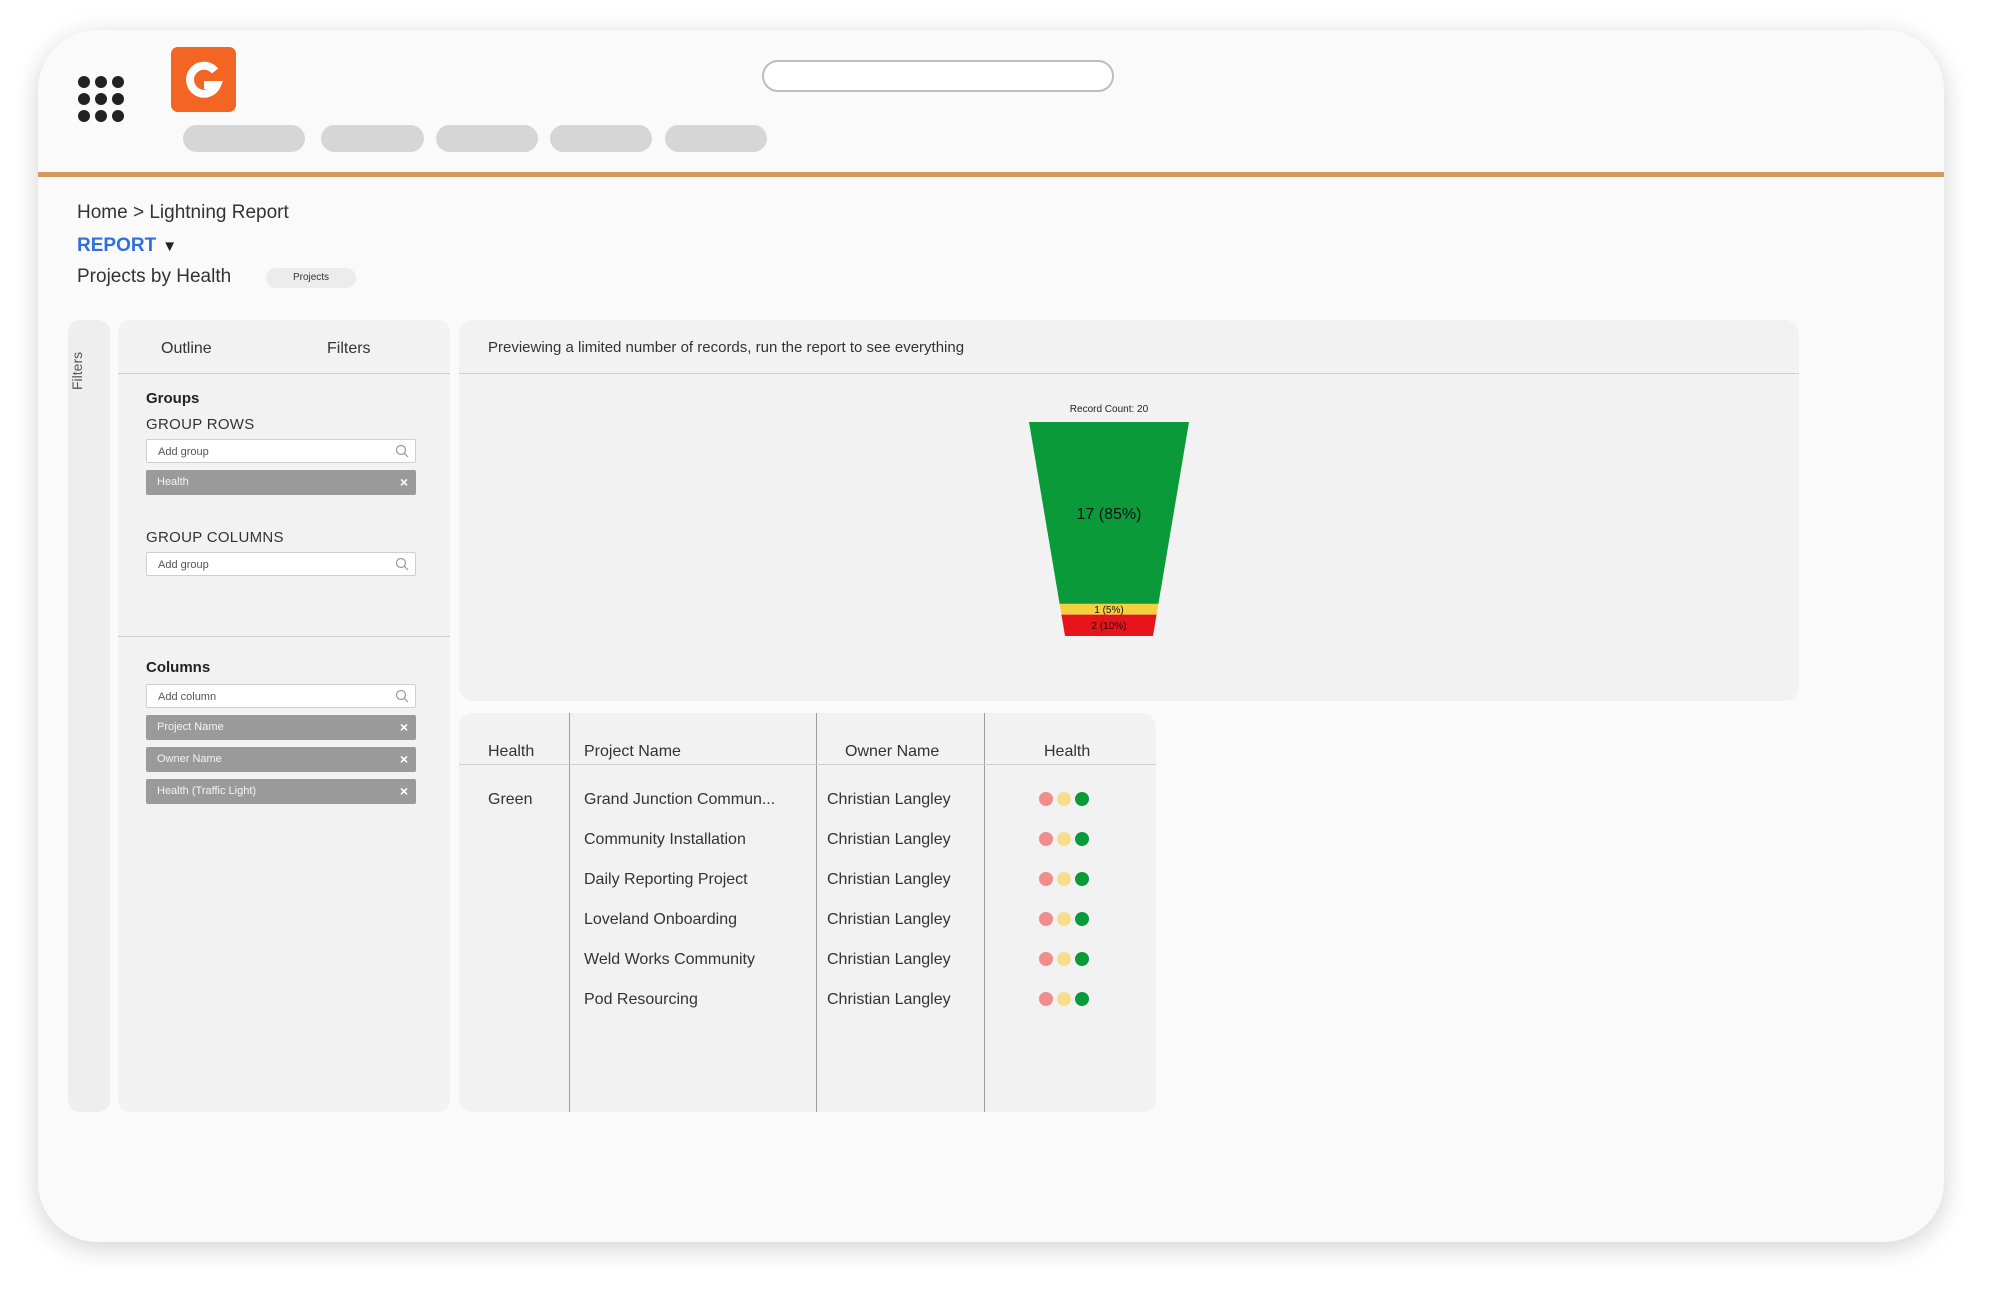 The image size is (2000, 1300). Describe the element at coordinates (215, 537) in the screenshot. I see `group-columns-label: GROUP COLUMNS` at that location.